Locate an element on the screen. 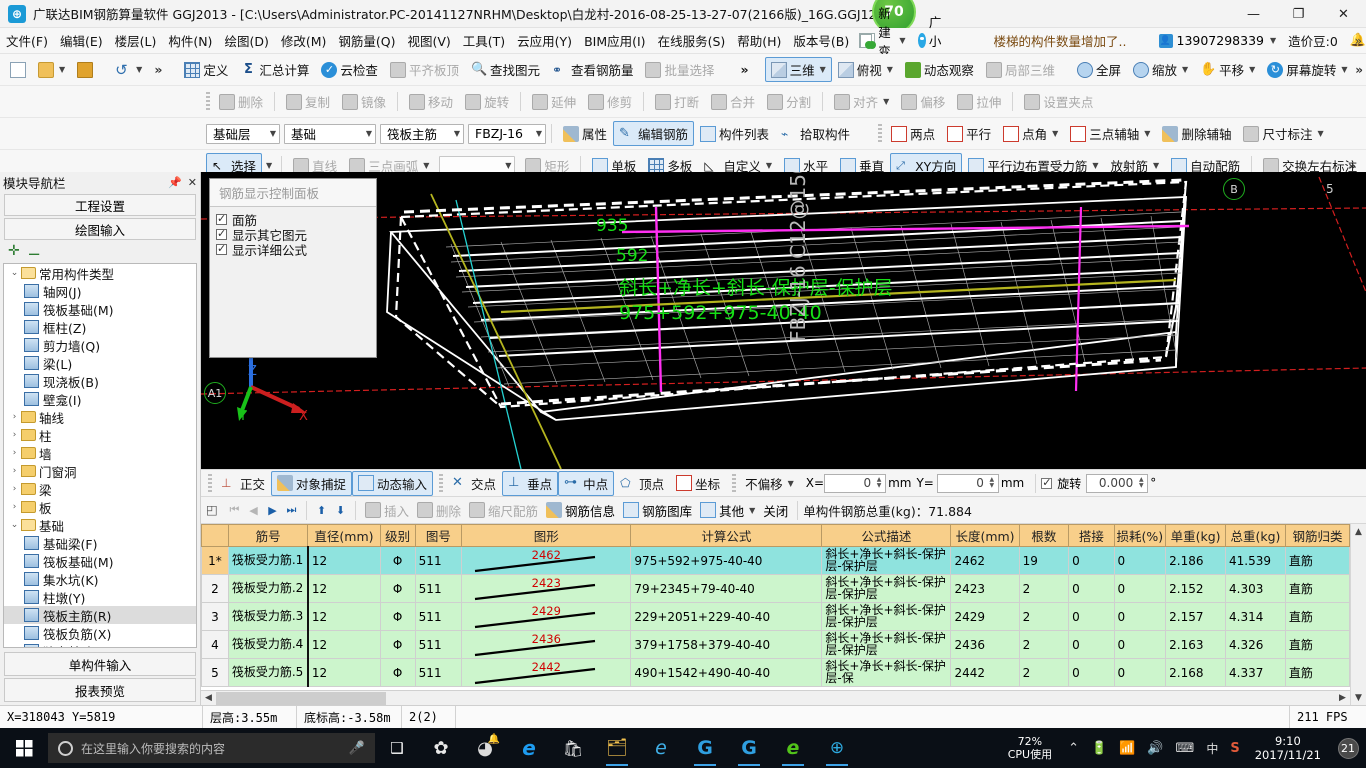 The width and height of the screenshot is (1366, 768). select-tool-chevron-down-icon: ▼ is located at coordinates (269, 165).